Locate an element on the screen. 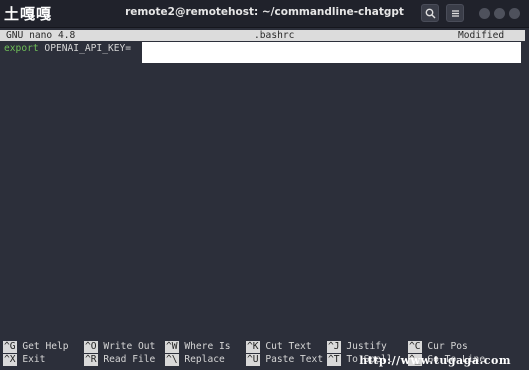  minimize-button is located at coordinates (484, 13).